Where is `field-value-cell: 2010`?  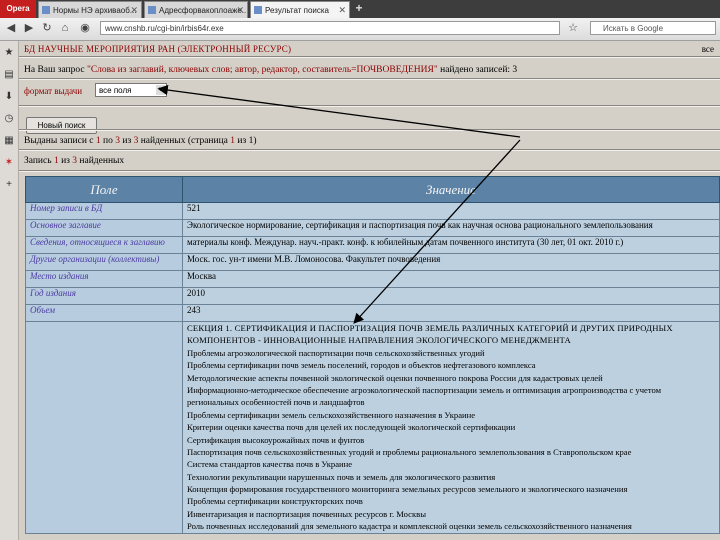
field-value-cell: 2010 is located at coordinates (451, 296).